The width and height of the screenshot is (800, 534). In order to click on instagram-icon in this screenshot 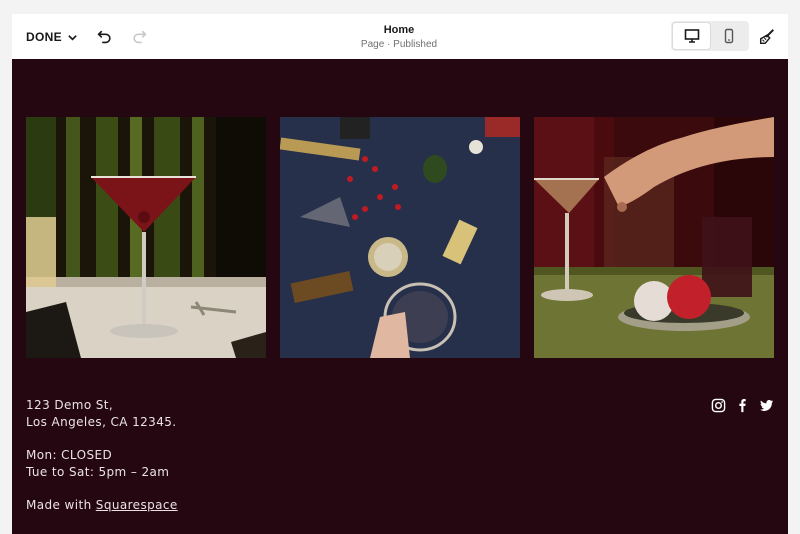, I will do `click(718, 405)`.